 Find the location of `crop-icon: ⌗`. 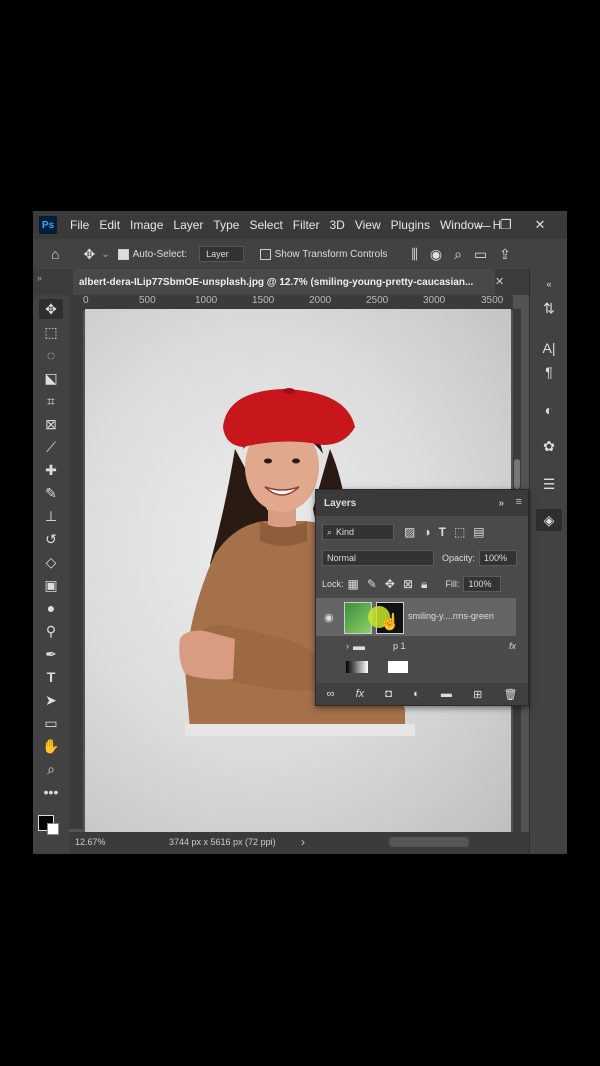

crop-icon: ⌗ is located at coordinates (51, 401).